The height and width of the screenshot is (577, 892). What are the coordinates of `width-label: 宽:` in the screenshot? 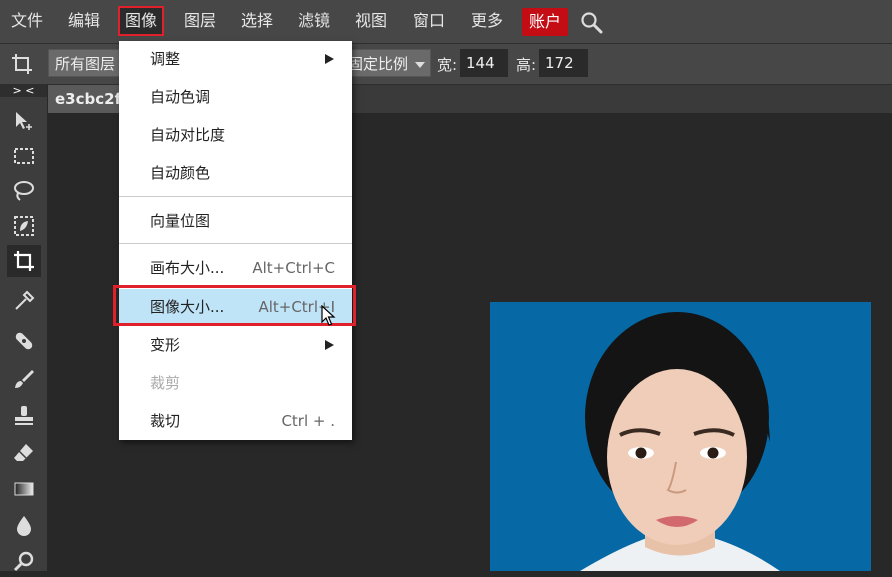 It's located at (447, 65).